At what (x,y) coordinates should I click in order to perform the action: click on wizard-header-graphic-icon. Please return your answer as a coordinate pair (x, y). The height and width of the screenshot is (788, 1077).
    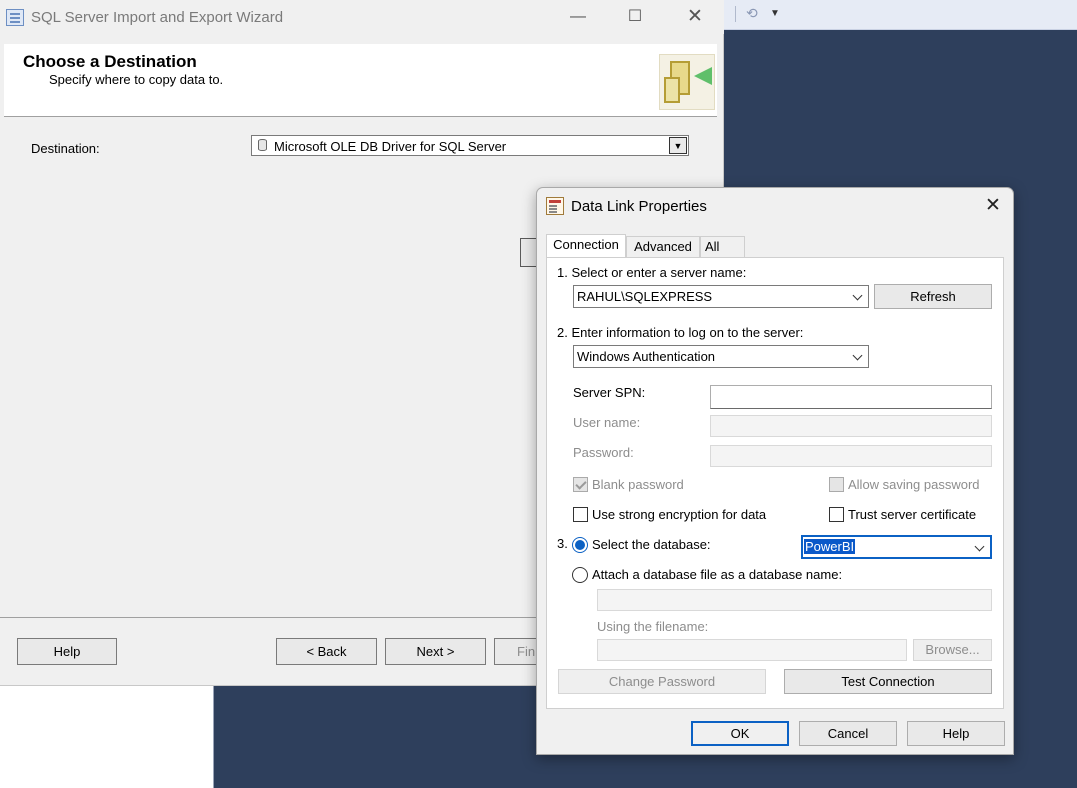
    Looking at the image, I should click on (687, 82).